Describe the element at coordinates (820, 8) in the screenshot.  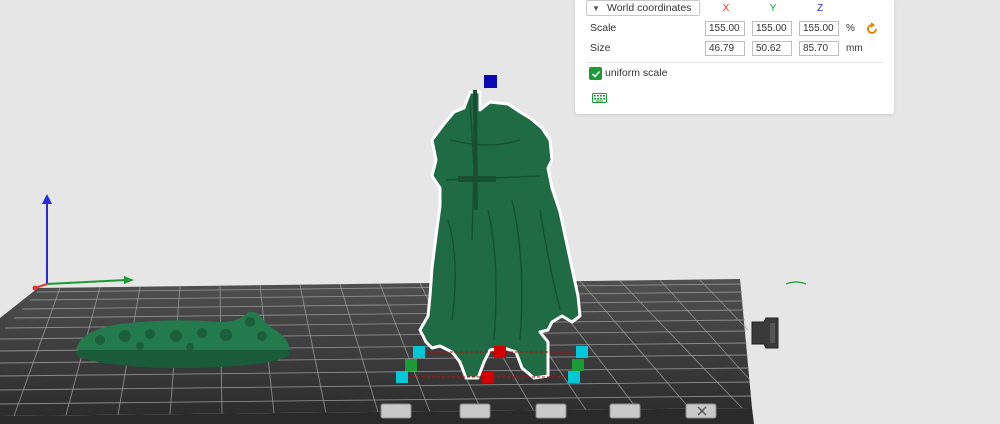
I see `axis-z-header: Z` at that location.